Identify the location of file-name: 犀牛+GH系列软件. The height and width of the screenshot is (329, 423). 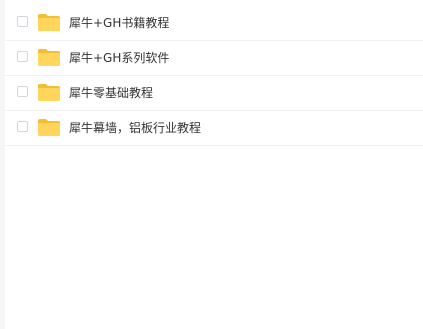
(119, 58).